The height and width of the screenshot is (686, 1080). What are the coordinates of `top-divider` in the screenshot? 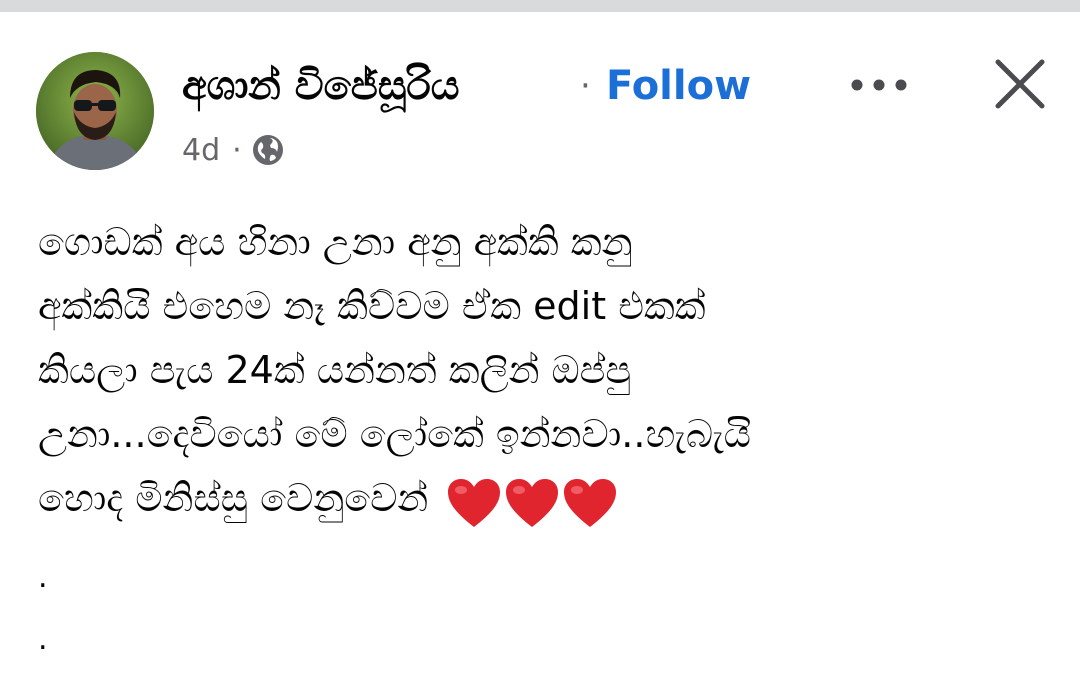 It's located at (540, 6).